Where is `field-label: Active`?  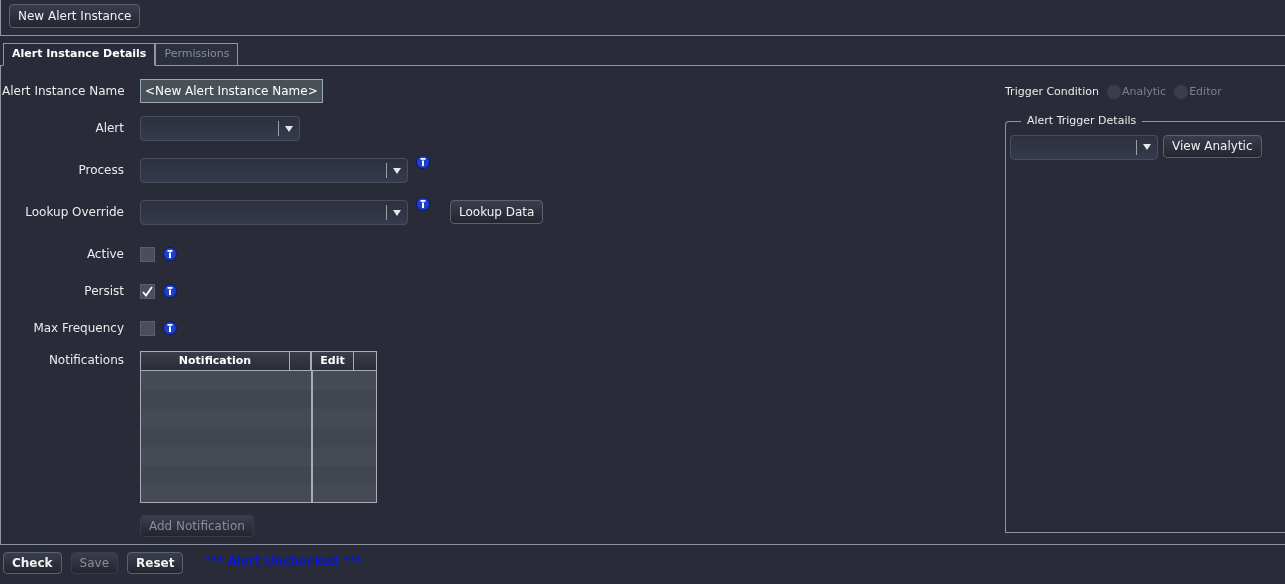
field-label: Active is located at coordinates (104, 254).